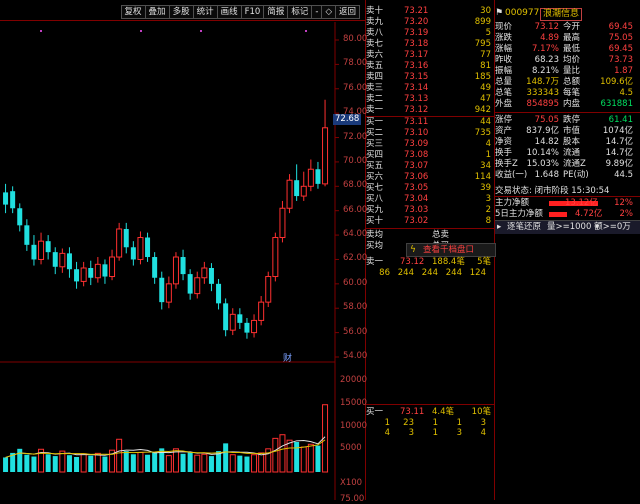 This screenshot has width=640, height=504. Describe the element at coordinates (430, 199) in the screenshot. I see `bid-level-row: 买八 73.04 3` at that location.